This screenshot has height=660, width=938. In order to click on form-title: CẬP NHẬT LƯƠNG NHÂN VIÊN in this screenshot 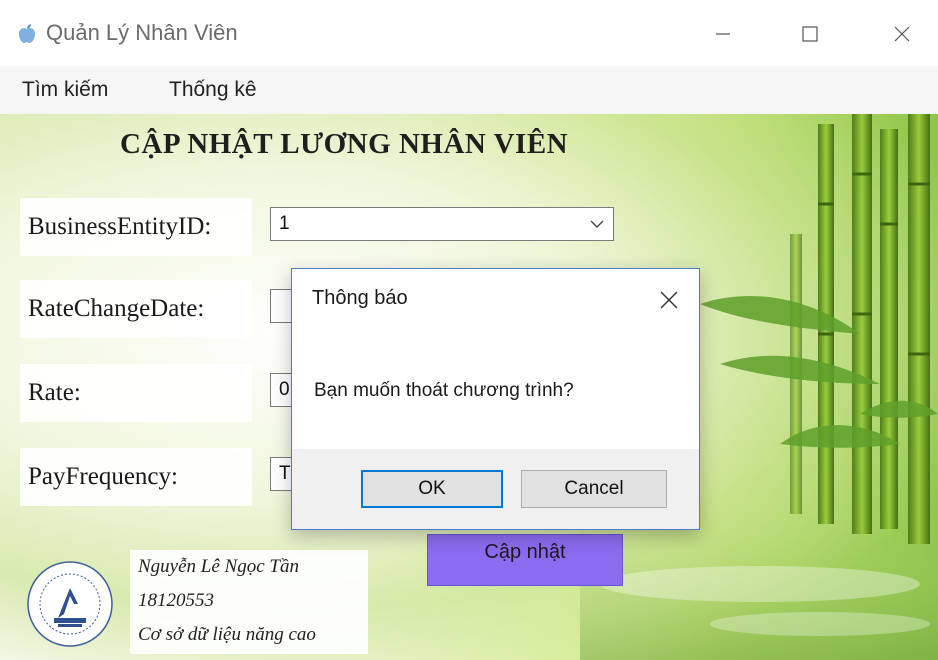, I will do `click(344, 144)`.